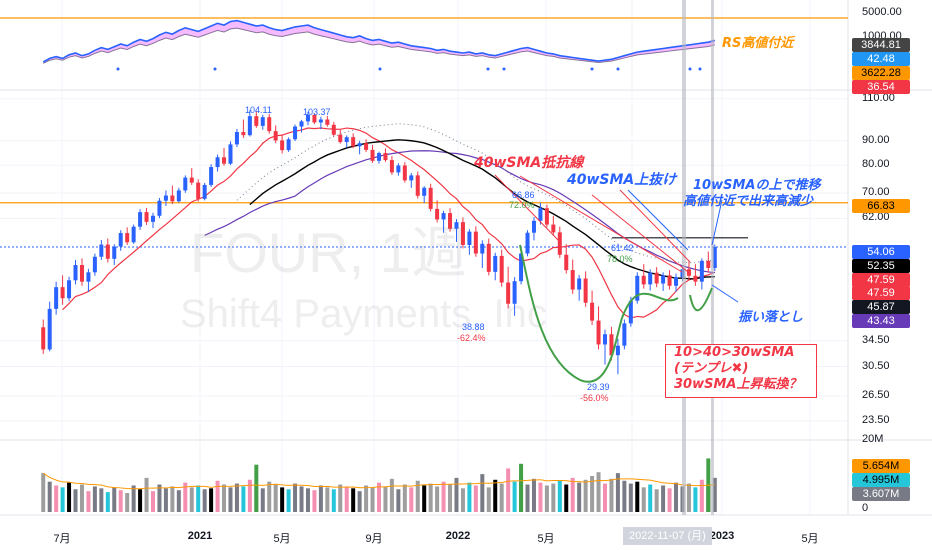 The width and height of the screenshot is (932, 550). What do you see at coordinates (711, 368) in the screenshot?
I see `annotation-template-x: (テンプレ✖)` at bounding box center [711, 368].